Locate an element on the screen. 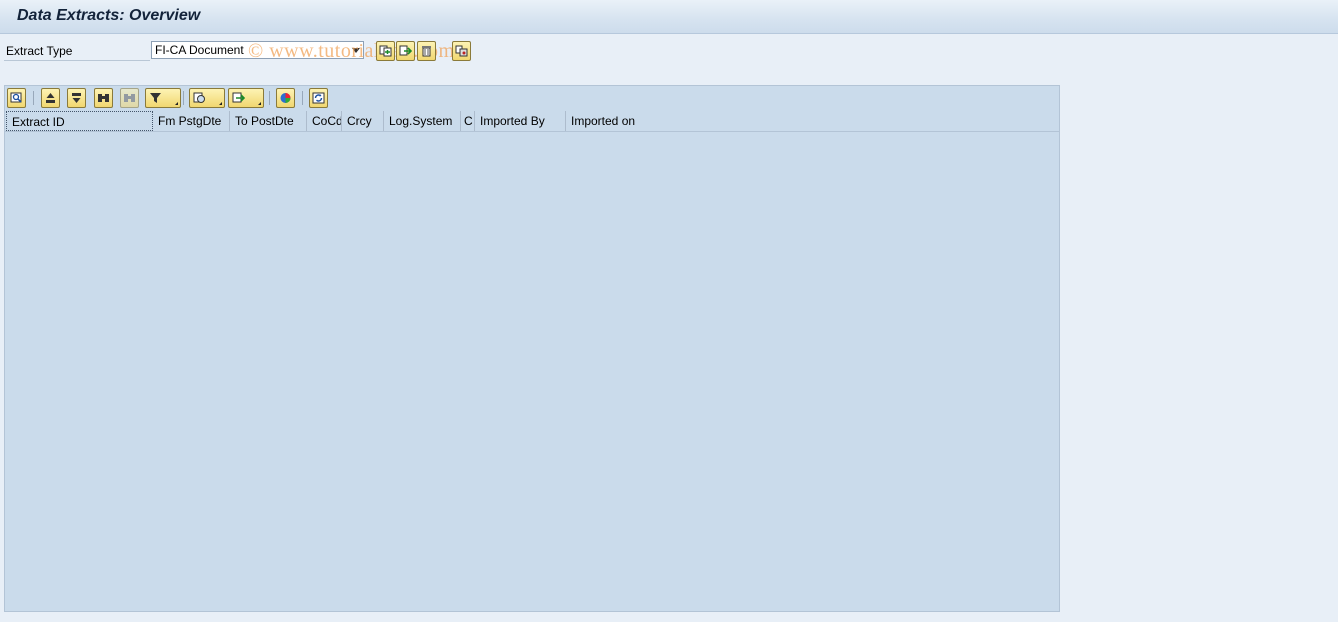  sum-button is located at coordinates (207, 98).